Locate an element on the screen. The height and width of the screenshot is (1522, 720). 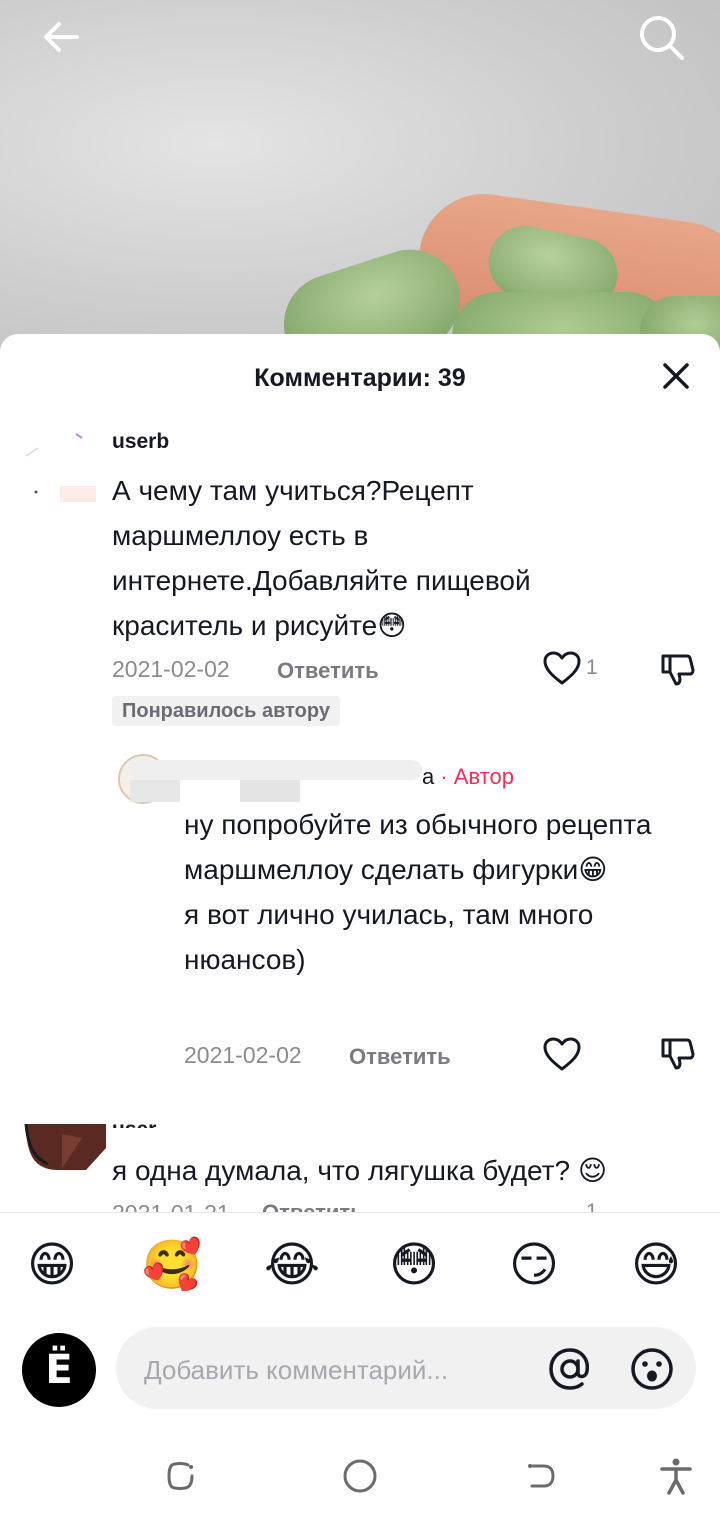
emoji-smirk-button: 😏 is located at coordinates (534, 1265).